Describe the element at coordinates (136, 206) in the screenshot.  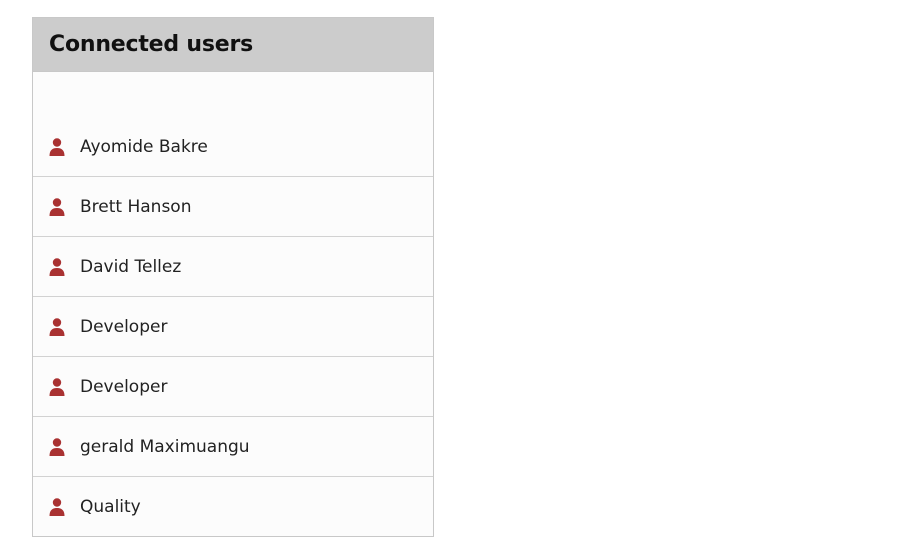
I see `user-name: Brett Hanson` at that location.